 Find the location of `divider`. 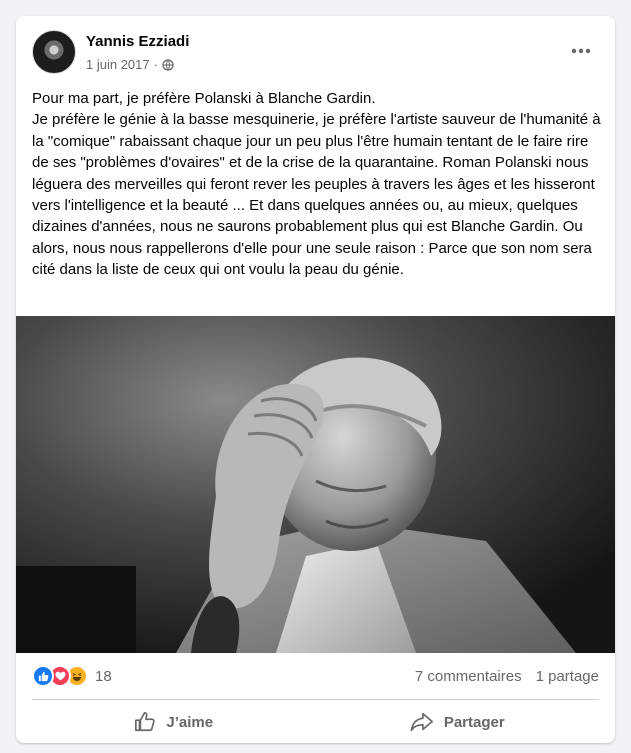

divider is located at coordinates (315, 699).